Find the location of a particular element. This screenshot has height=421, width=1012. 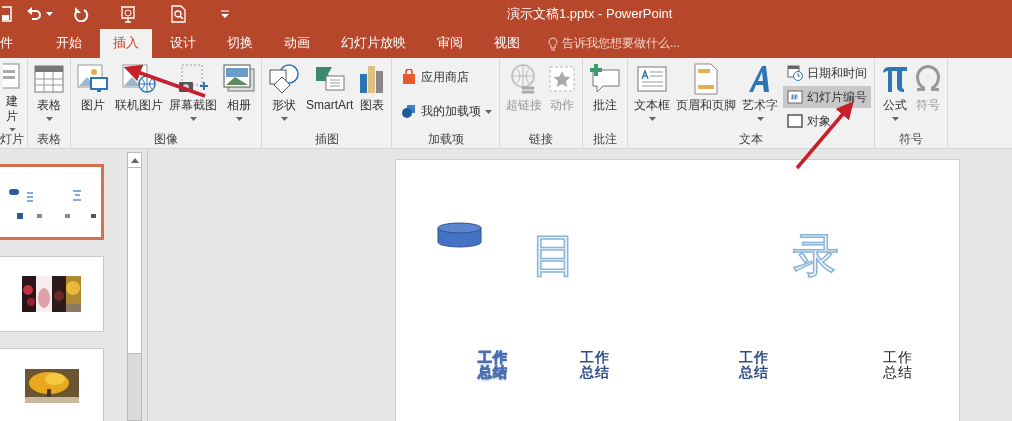

ribbon-button: 应用商店 is located at coordinates (447, 77).